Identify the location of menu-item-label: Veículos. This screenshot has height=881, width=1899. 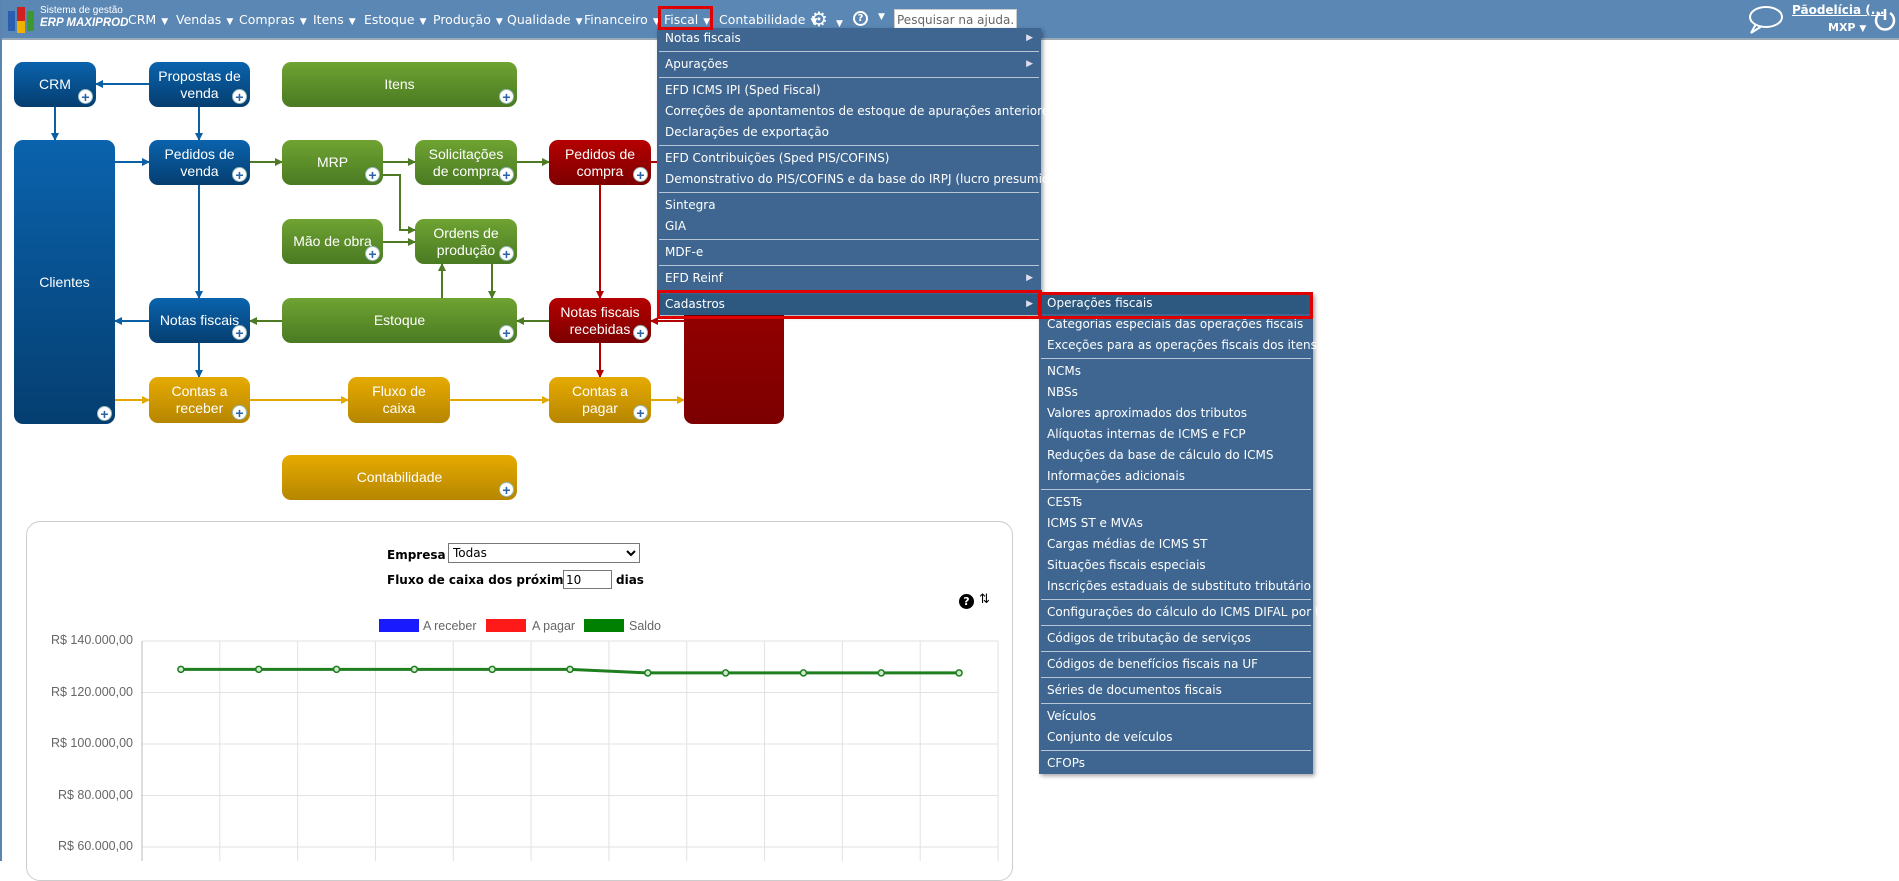
(1072, 716).